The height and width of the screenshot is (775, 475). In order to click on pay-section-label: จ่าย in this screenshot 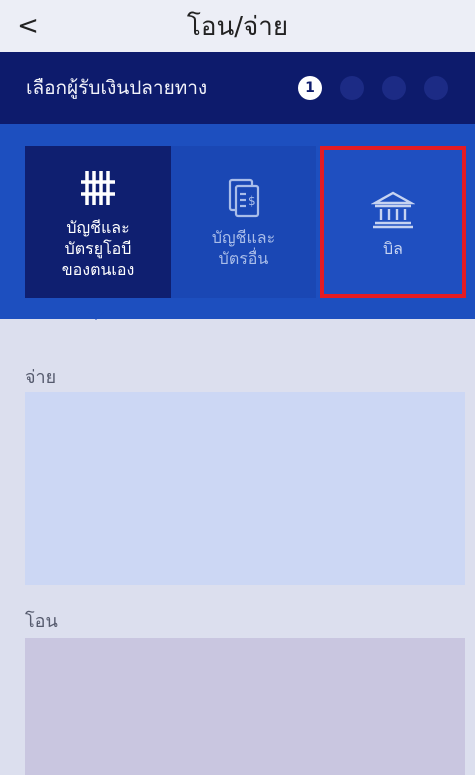, I will do `click(41, 377)`.